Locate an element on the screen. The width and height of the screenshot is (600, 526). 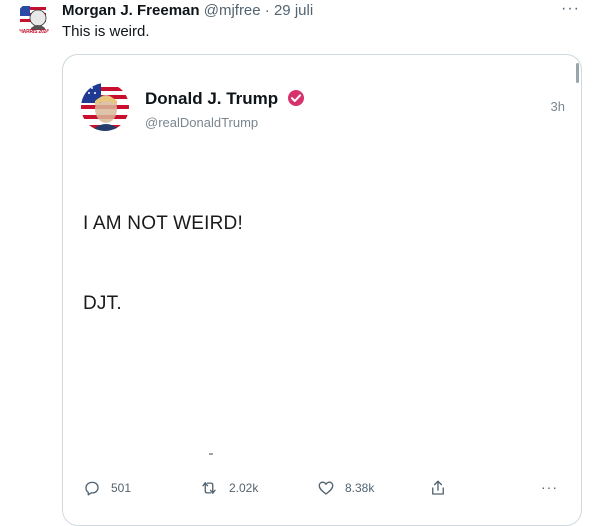
share-icon is located at coordinates (438, 487).